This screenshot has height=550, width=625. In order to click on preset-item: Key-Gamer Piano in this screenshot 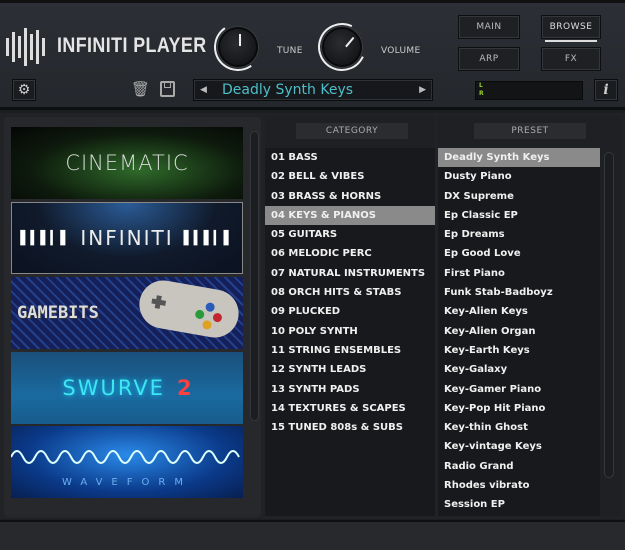, I will do `click(519, 389)`.